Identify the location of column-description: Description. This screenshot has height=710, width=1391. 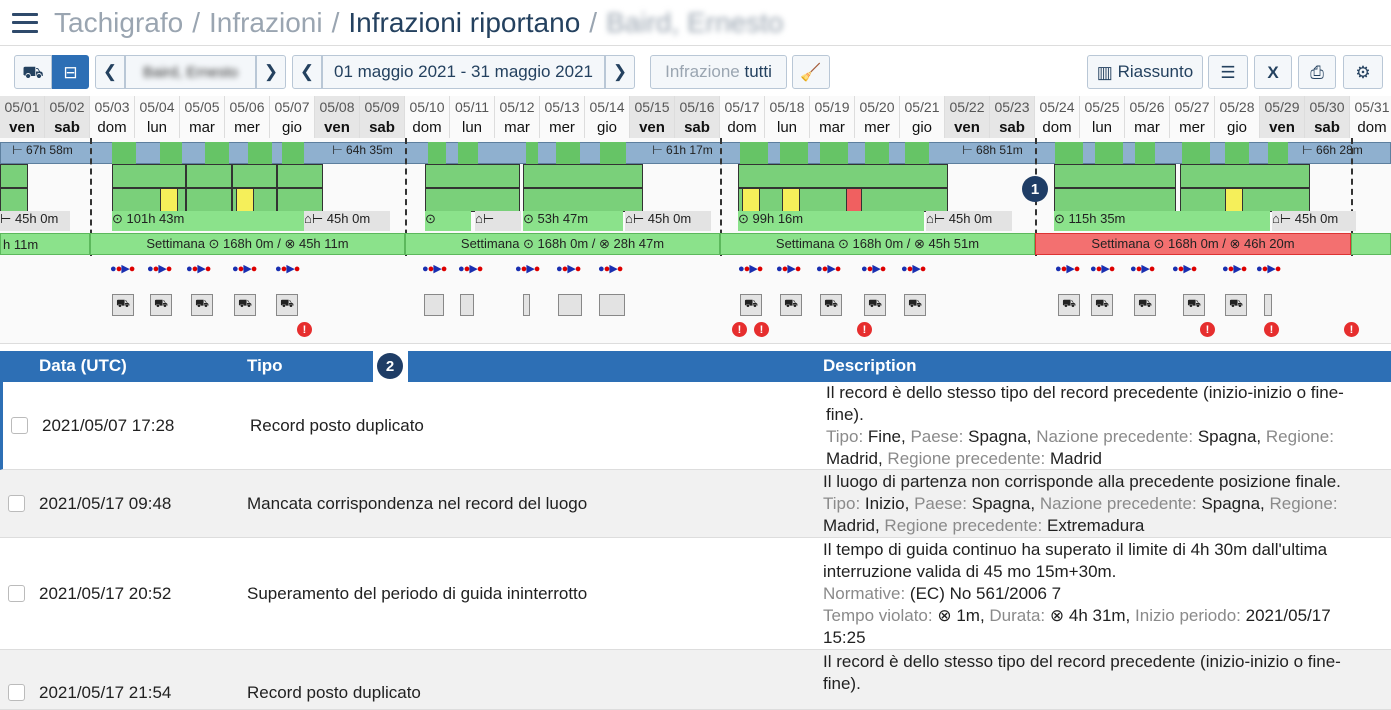
(870, 366).